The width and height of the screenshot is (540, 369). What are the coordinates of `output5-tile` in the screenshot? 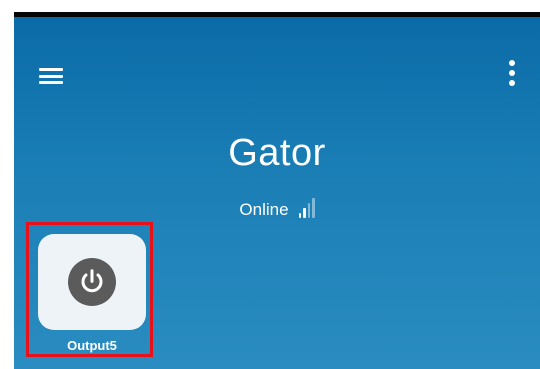 It's located at (92, 282).